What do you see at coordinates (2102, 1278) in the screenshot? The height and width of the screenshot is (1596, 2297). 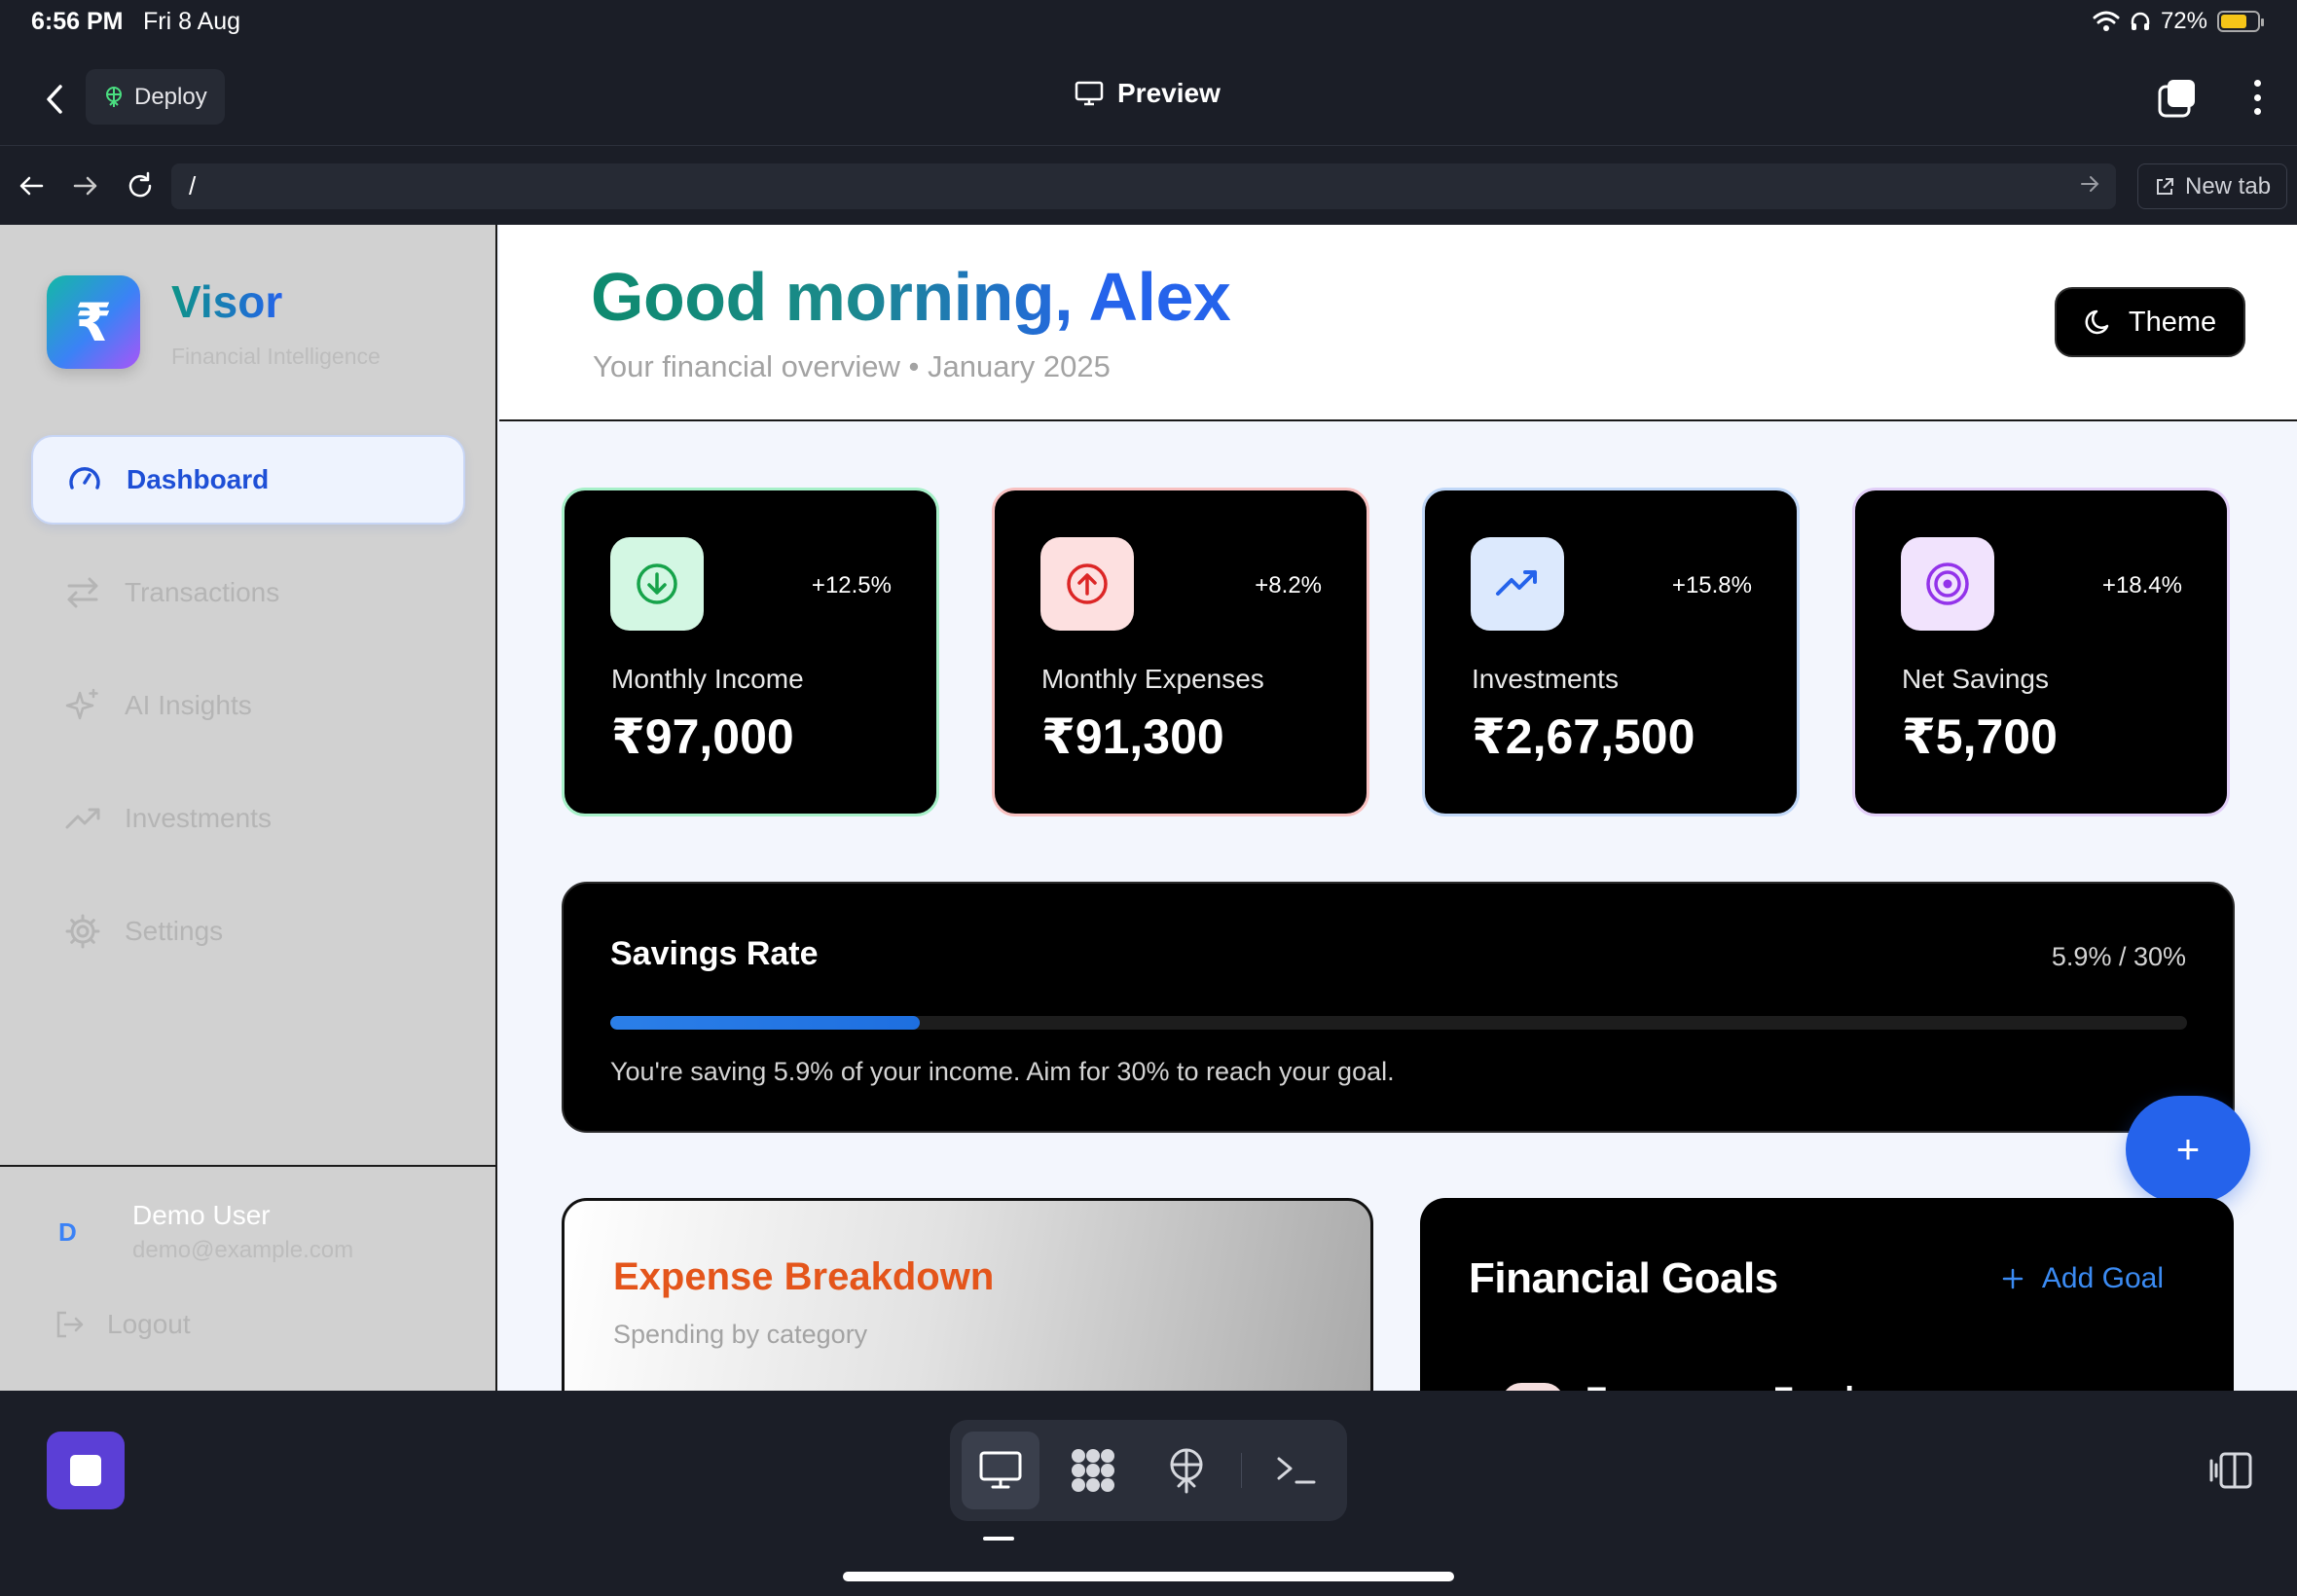 I see `add-goal-label: Add Goal` at bounding box center [2102, 1278].